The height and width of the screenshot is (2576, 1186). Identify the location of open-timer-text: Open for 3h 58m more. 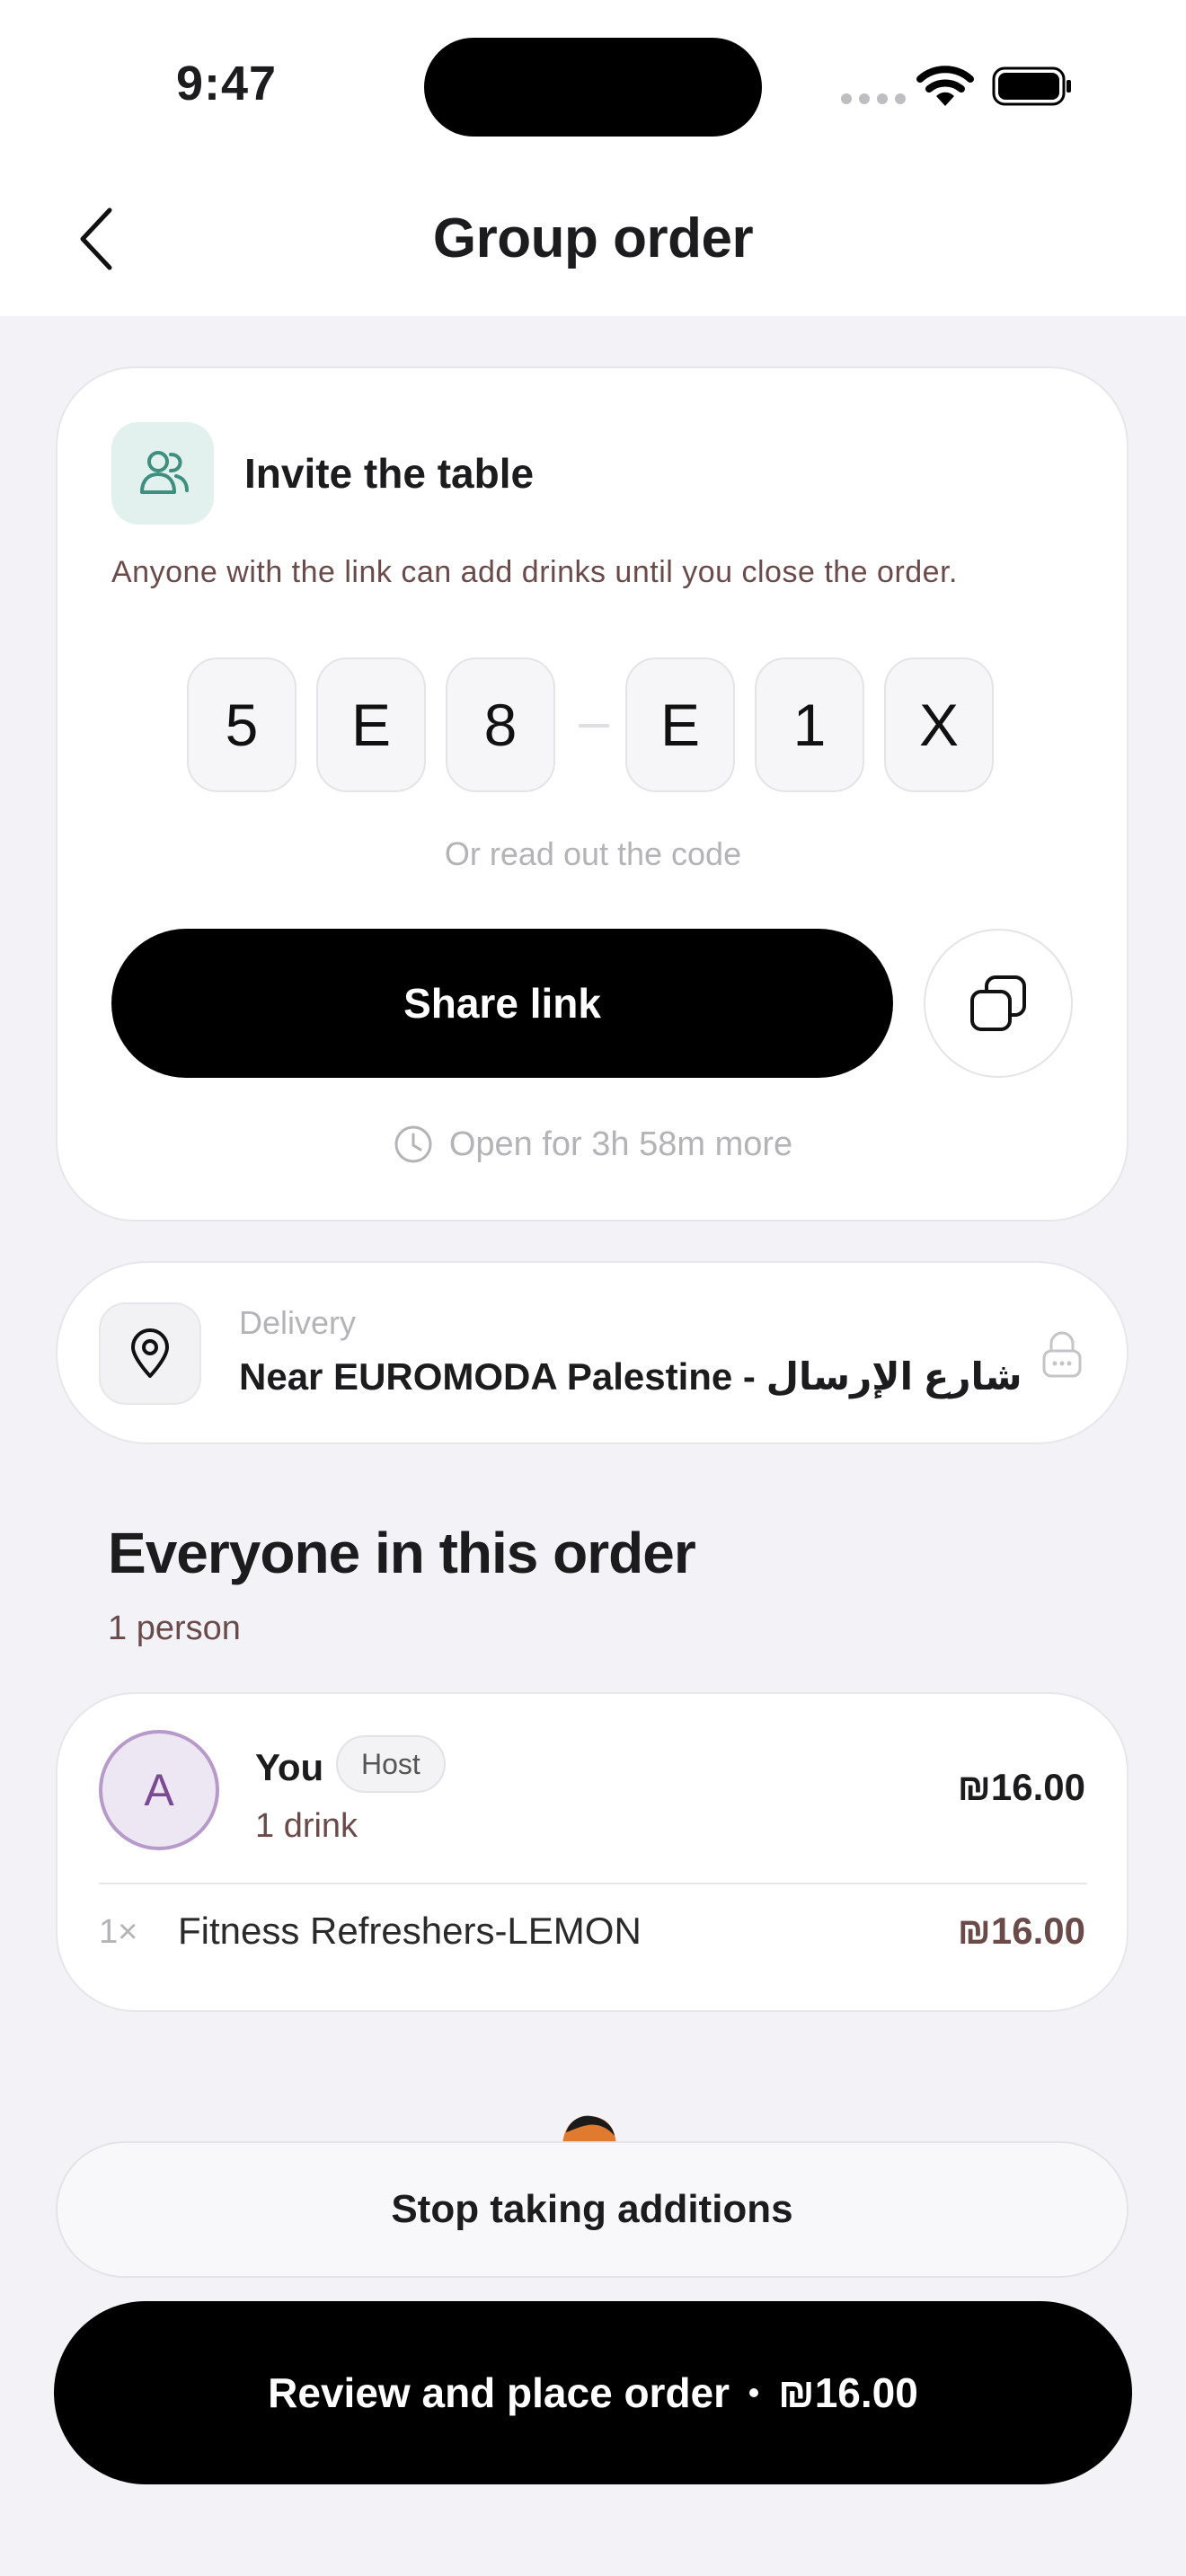
(620, 1144).